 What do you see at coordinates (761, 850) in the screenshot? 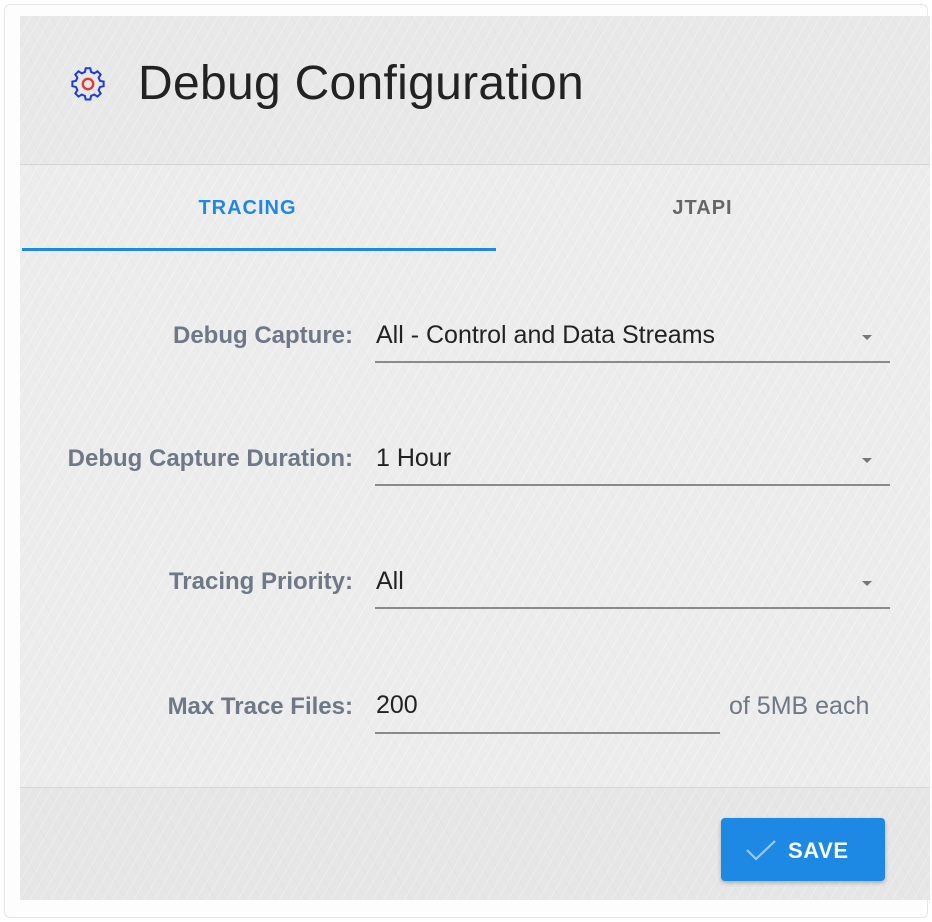
I see `check-icon` at bounding box center [761, 850].